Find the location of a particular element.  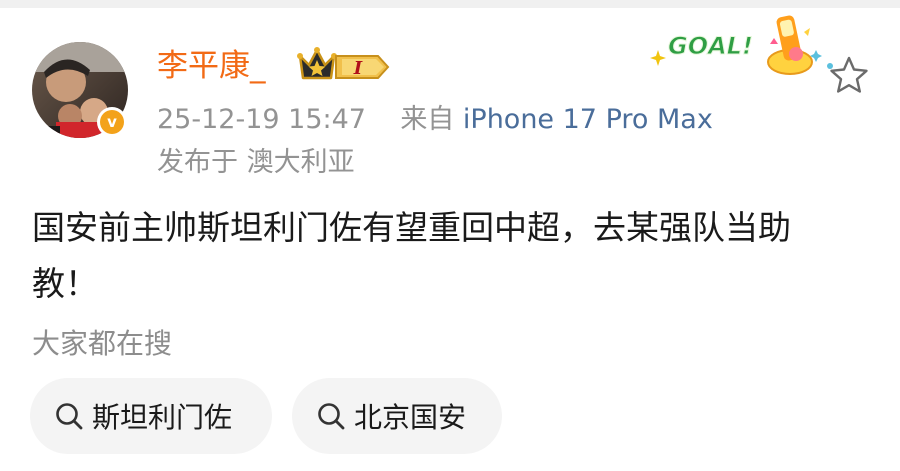

crown-level-icon: I is located at coordinates (343, 63).